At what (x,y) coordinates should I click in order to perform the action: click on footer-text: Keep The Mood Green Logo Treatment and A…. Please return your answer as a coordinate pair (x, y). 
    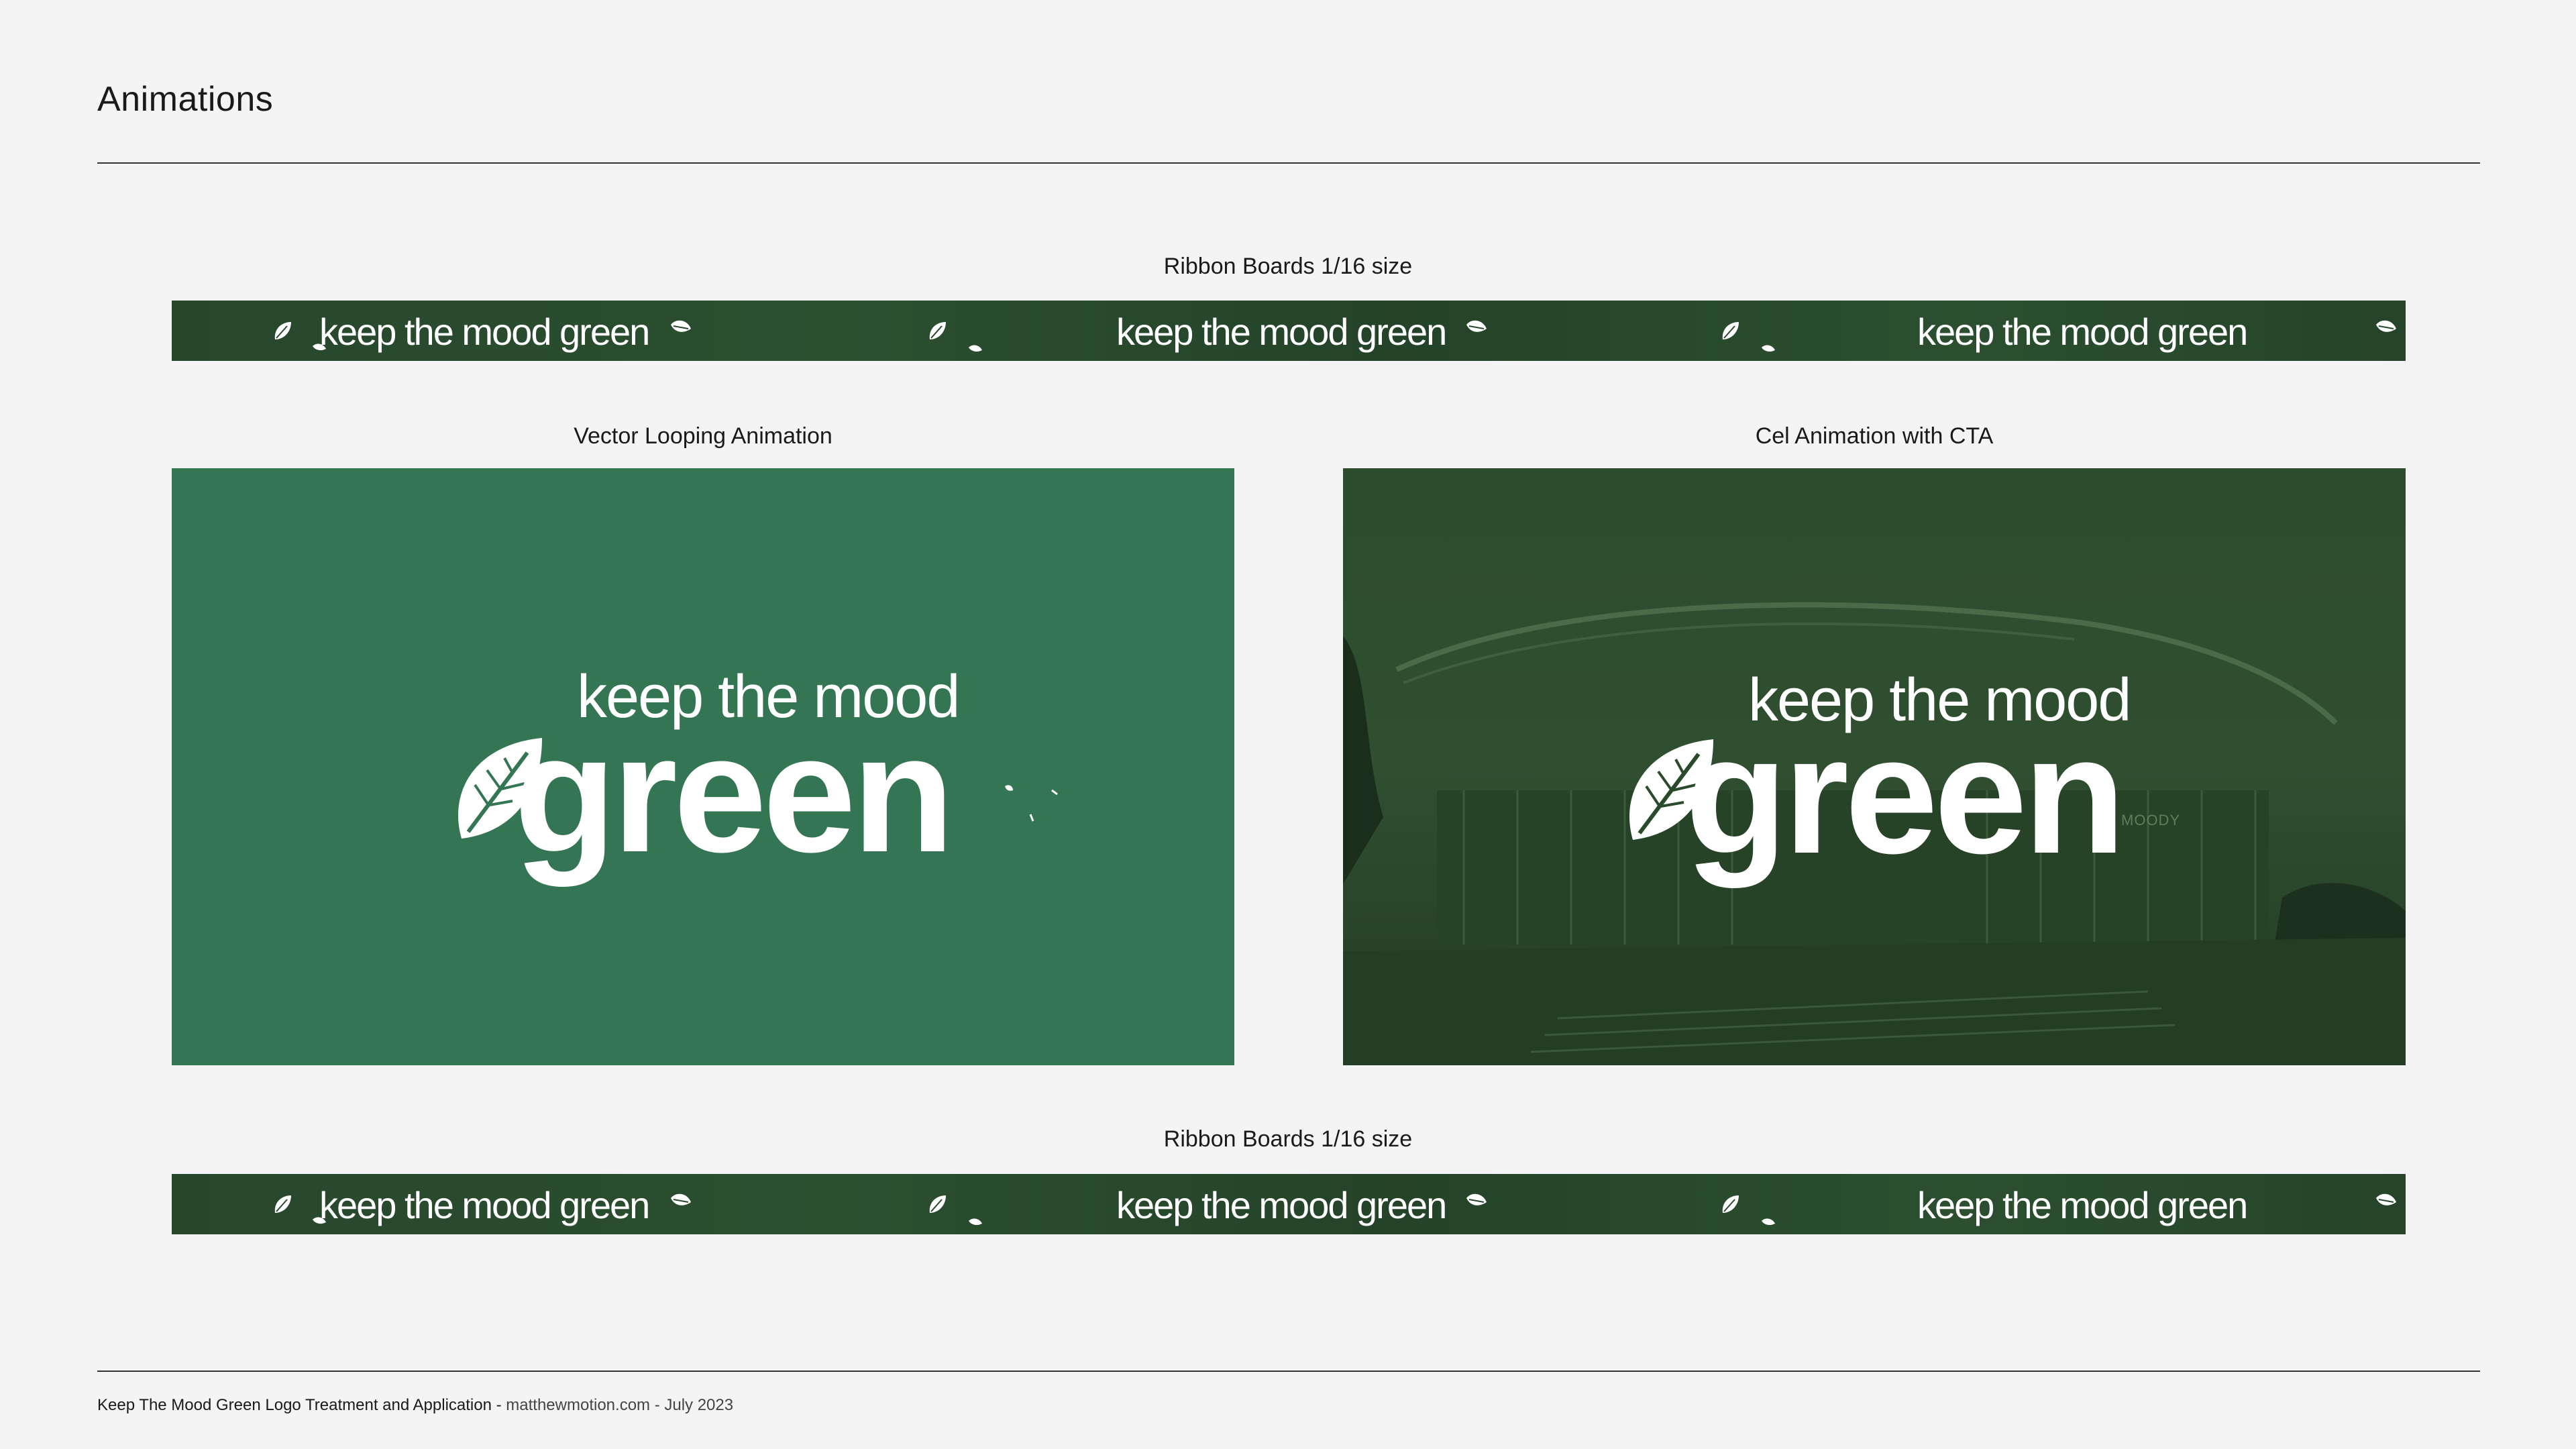
    Looking at the image, I should click on (415, 1405).